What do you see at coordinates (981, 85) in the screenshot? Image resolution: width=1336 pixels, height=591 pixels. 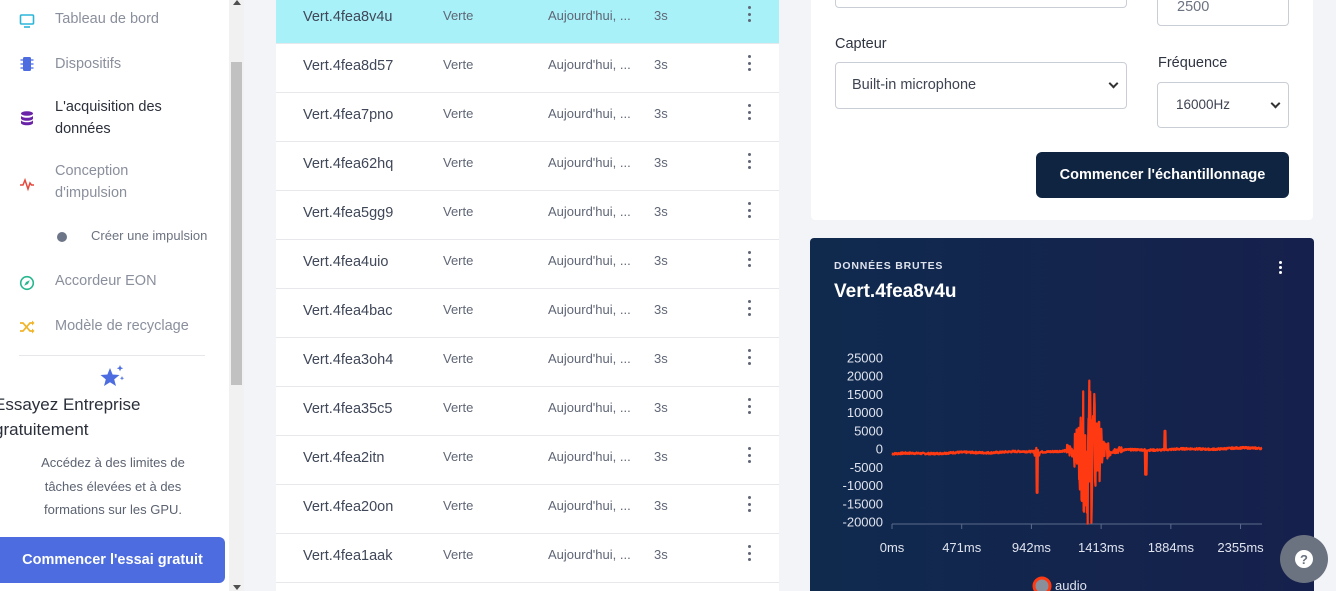 I see `sensor-select: Built-in microphone` at bounding box center [981, 85].